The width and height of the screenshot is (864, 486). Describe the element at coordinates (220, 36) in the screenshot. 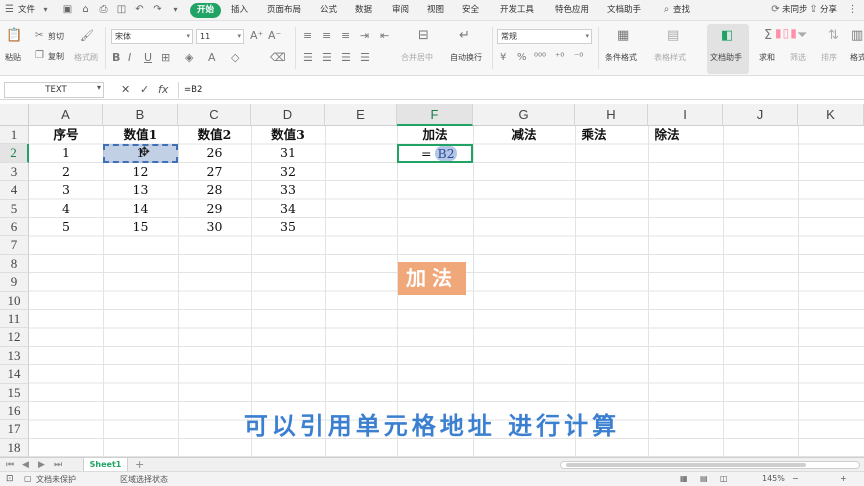

I see `font-size-select: 11 ▾` at that location.